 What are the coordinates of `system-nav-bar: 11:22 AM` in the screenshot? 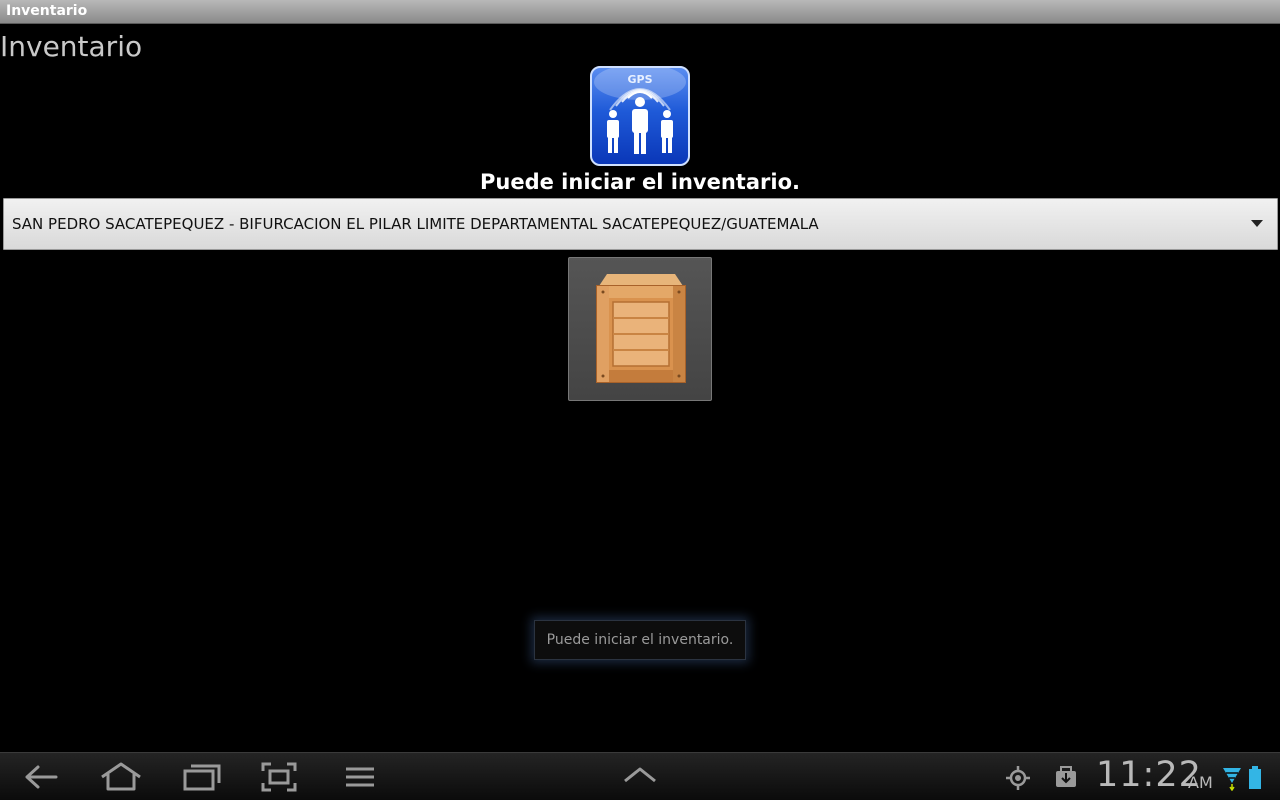 It's located at (640, 776).